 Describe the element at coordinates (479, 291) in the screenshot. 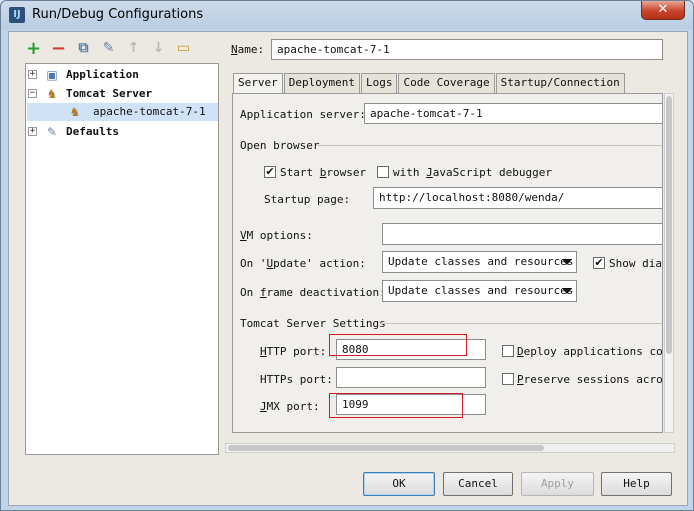

I see `on-frame-deactivation-select: Update classes and resources` at that location.